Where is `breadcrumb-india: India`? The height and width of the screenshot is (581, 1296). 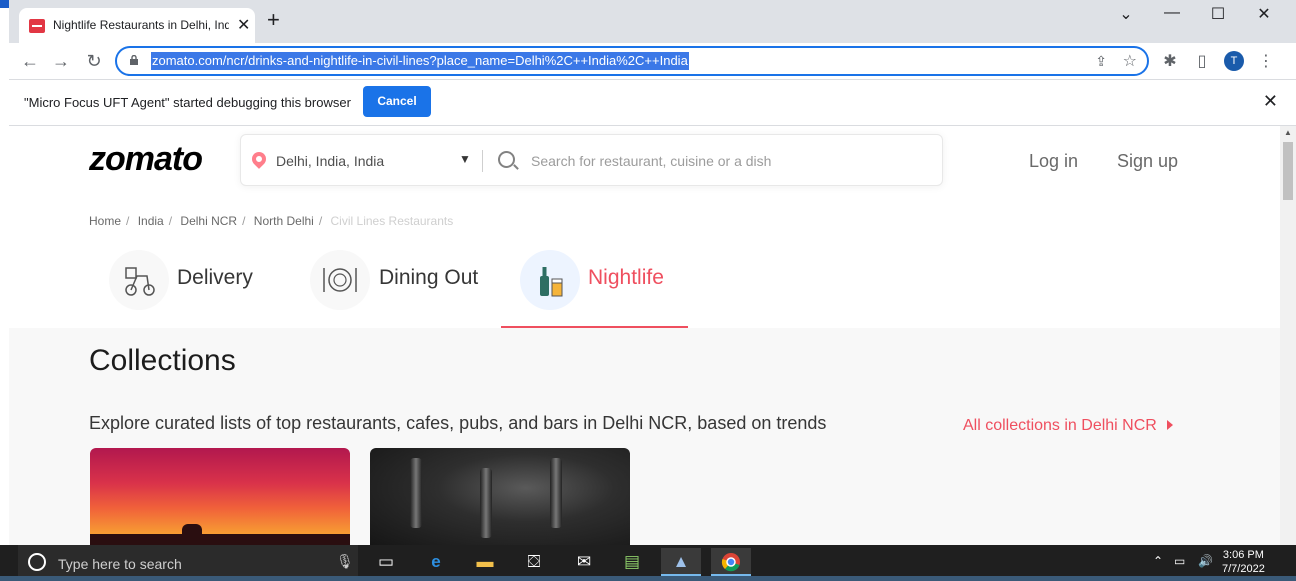 breadcrumb-india: India is located at coordinates (151, 221).